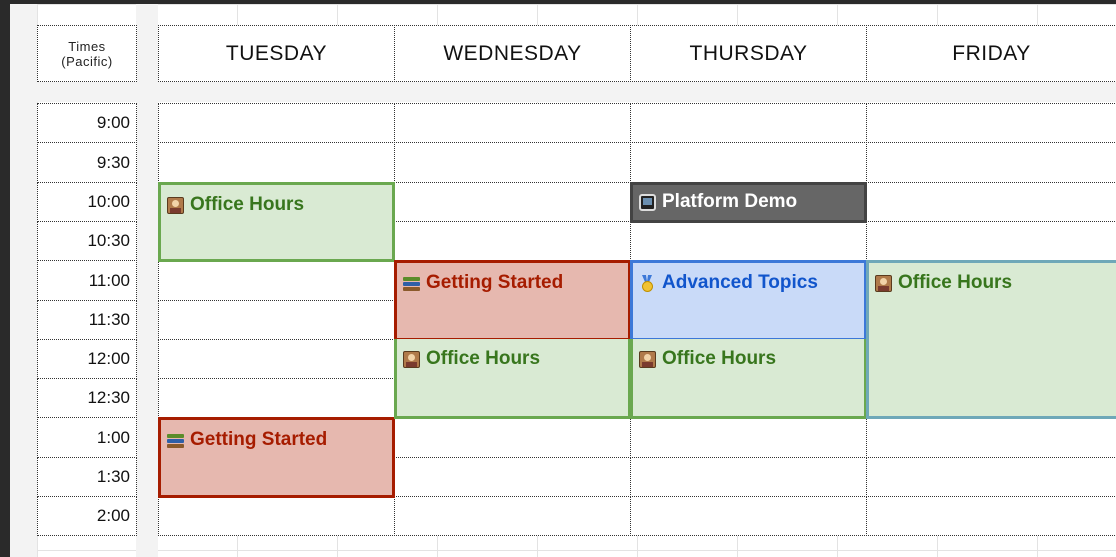  What do you see at coordinates (563, 92) in the screenshot?
I see `header-separator-row` at bounding box center [563, 92].